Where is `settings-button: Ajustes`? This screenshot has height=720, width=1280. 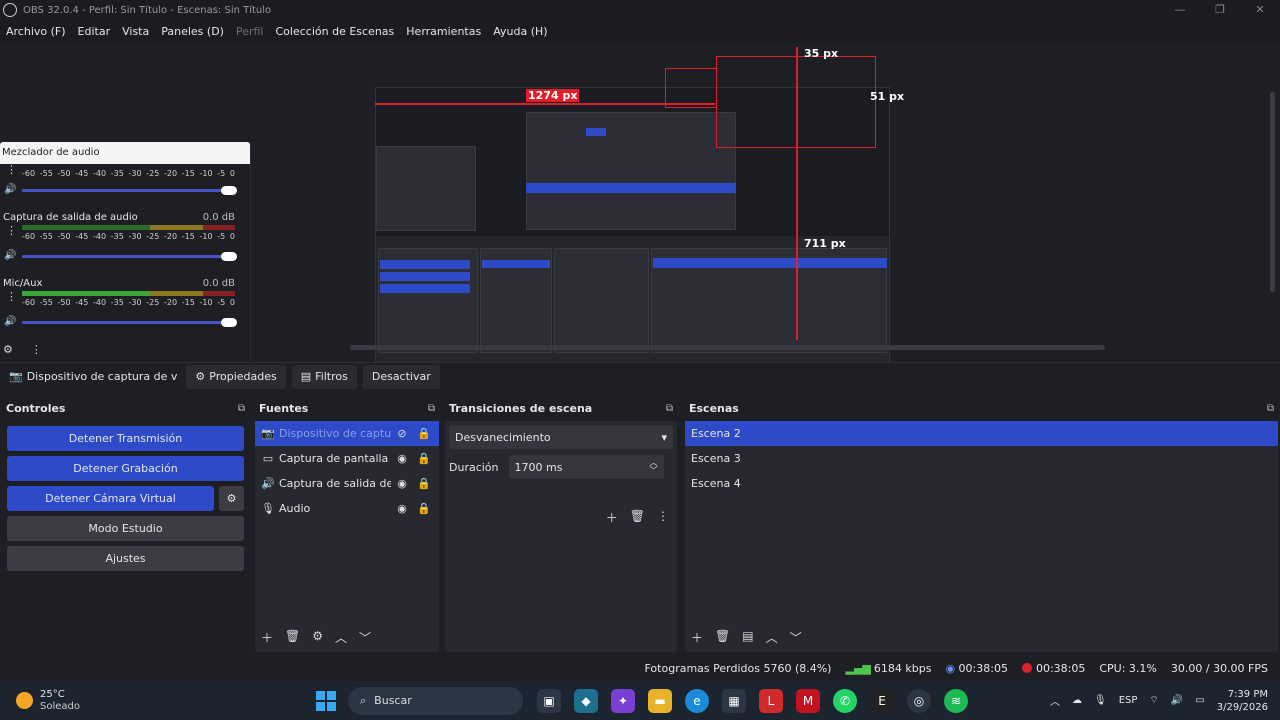
settings-button: Ajustes is located at coordinates (125, 558).